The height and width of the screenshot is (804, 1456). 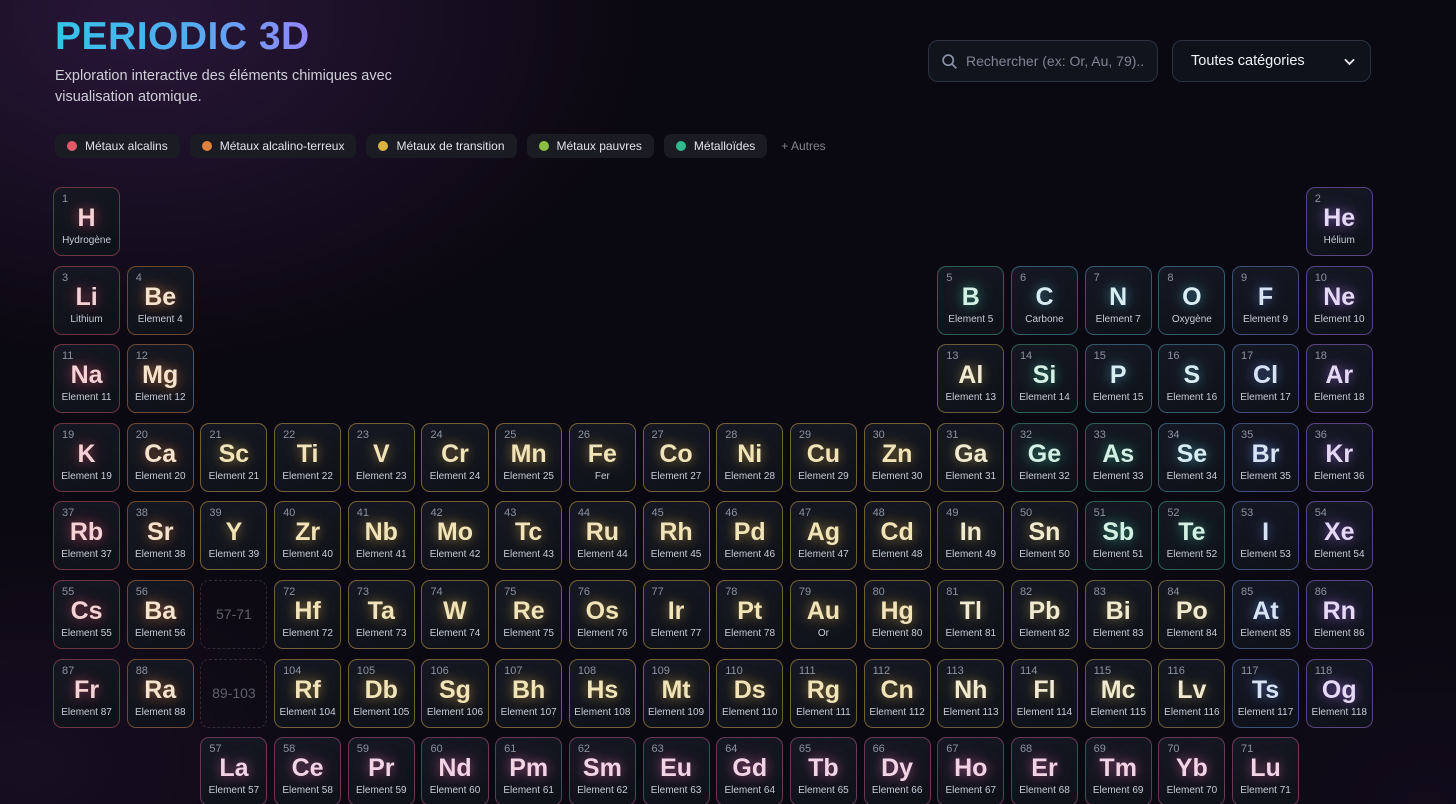 What do you see at coordinates (897, 770) in the screenshot?
I see `element-cell-Dy: 66 Dy Element 66` at bounding box center [897, 770].